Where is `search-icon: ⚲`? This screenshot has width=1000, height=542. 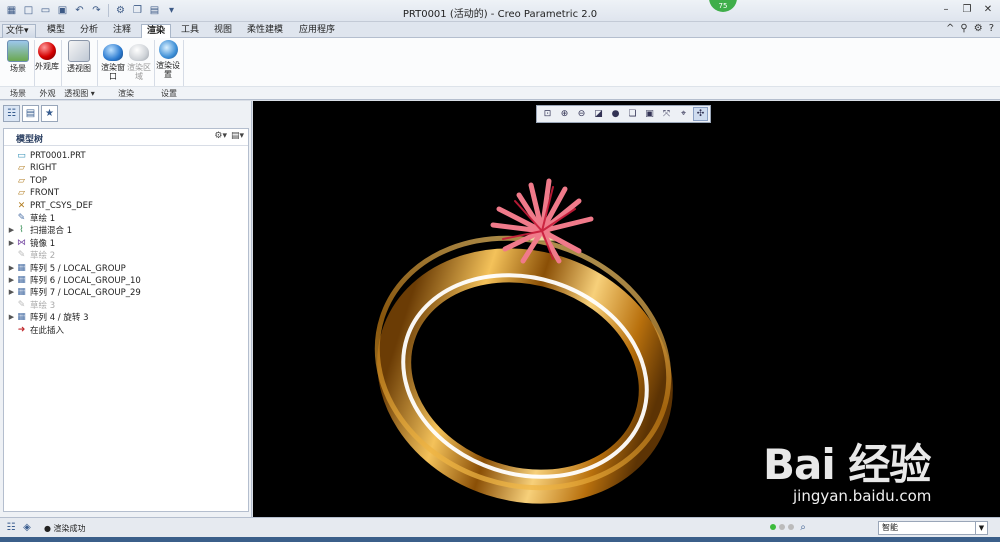
search-icon: ⚲ is located at coordinates (963, 28).